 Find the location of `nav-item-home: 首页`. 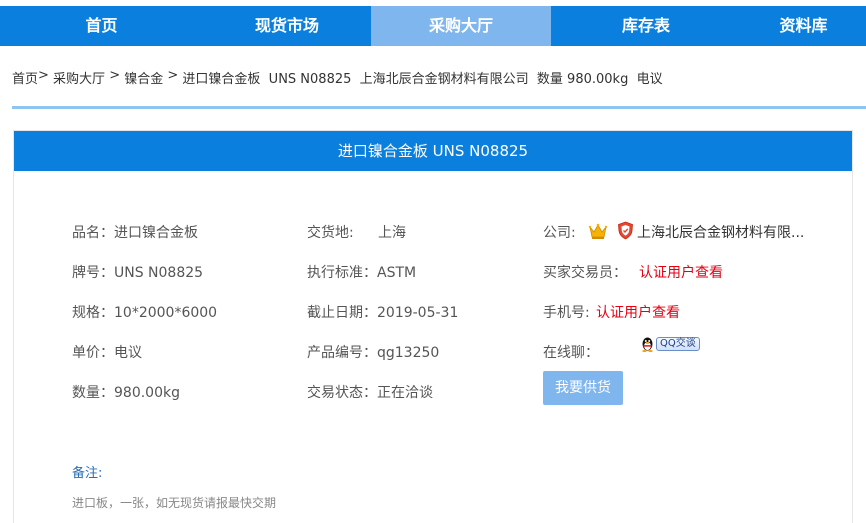

nav-item-home: 首页 is located at coordinates (101, 26).